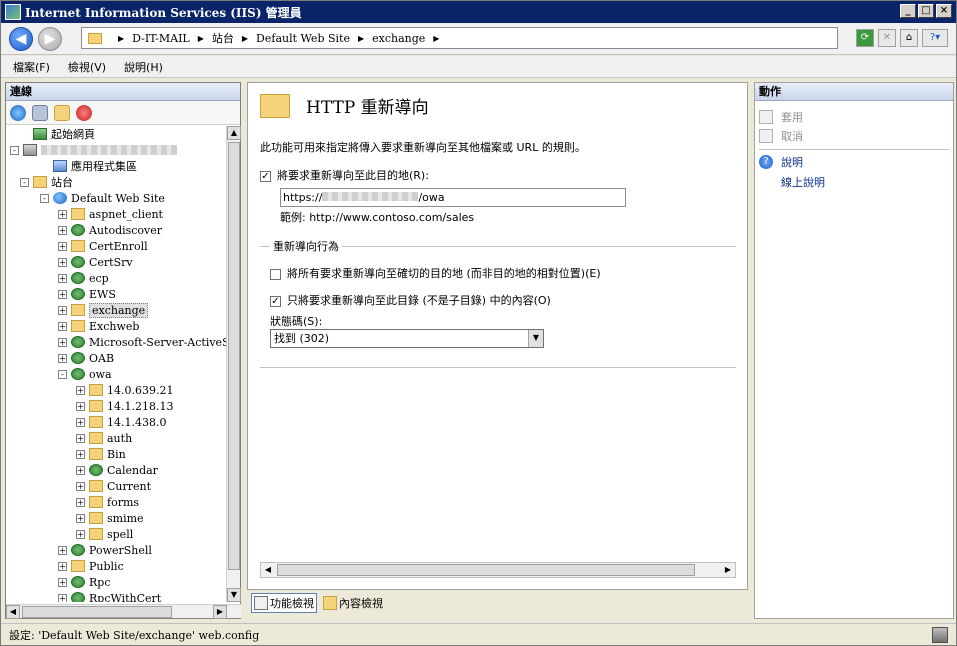  What do you see at coordinates (803, 182) in the screenshot?
I see `online-help-link: 線上說明` at bounding box center [803, 182].